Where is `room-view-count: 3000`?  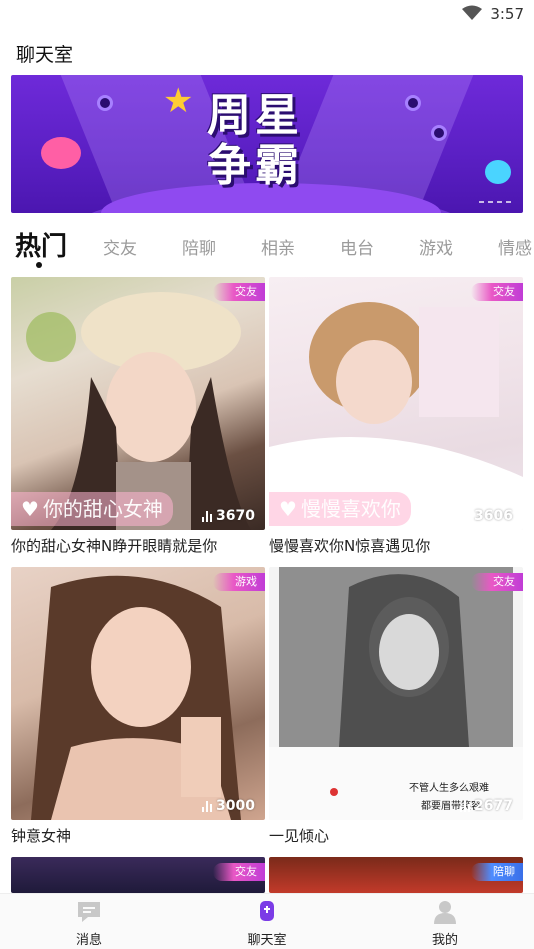 room-view-count: 3000 is located at coordinates (228, 806).